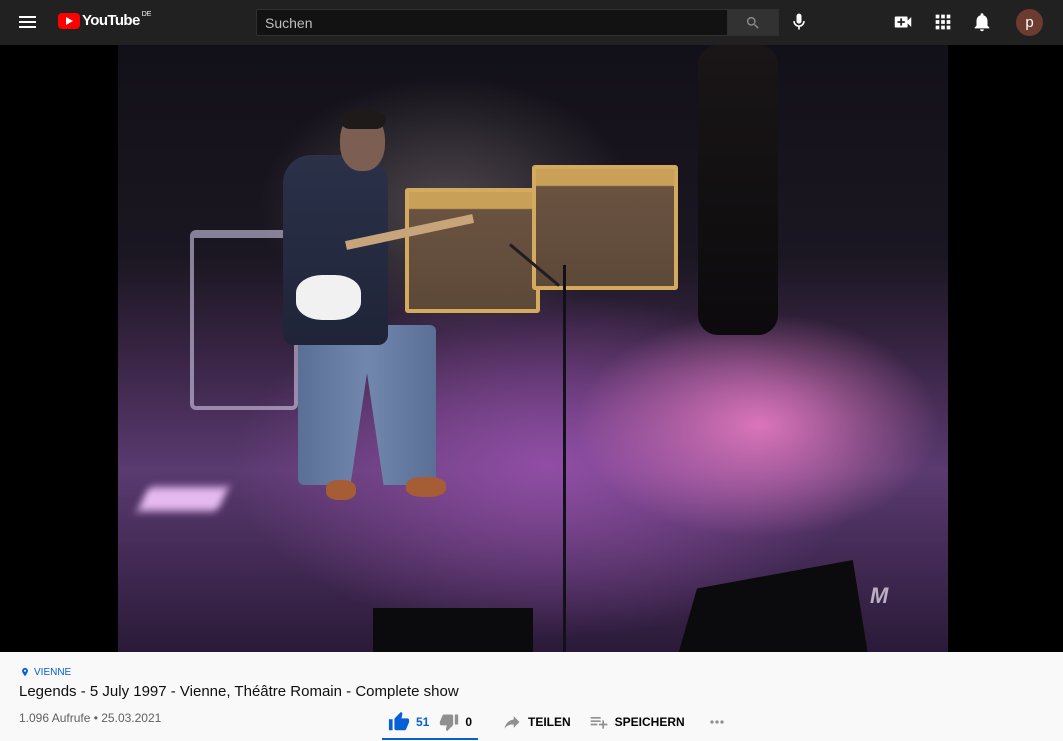  I want to click on voice-search-button, so click(799, 22).